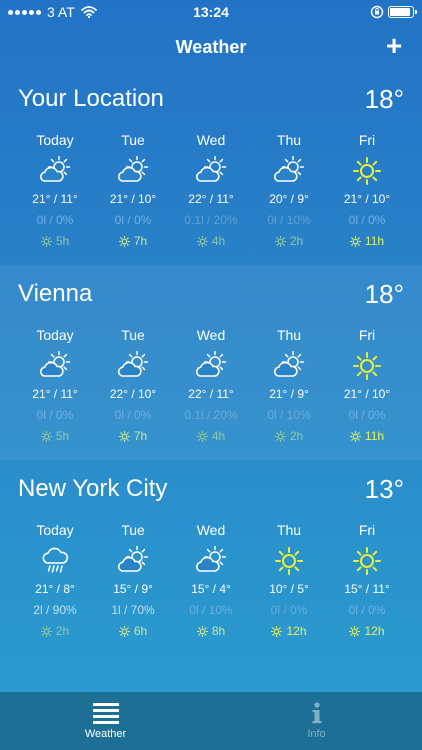  Describe the element at coordinates (55, 385) in the screenshot. I see `forecast-day: Today 21° / 11° 0l / 0% 5h` at that location.